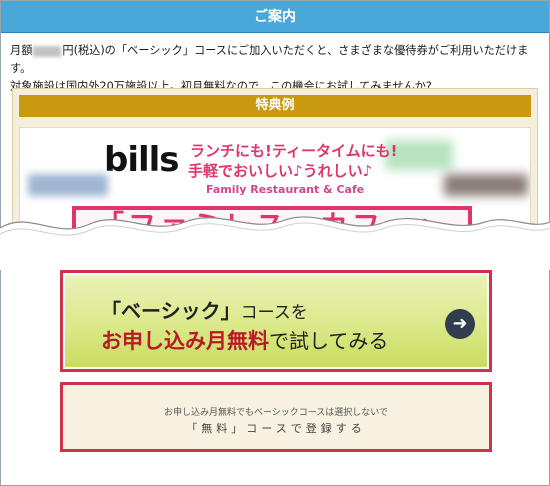 Image resolution: width=550 pixels, height=486 pixels. What do you see at coordinates (460, 324) in the screenshot?
I see `arrow-right-circle-icon: ➜` at bounding box center [460, 324].